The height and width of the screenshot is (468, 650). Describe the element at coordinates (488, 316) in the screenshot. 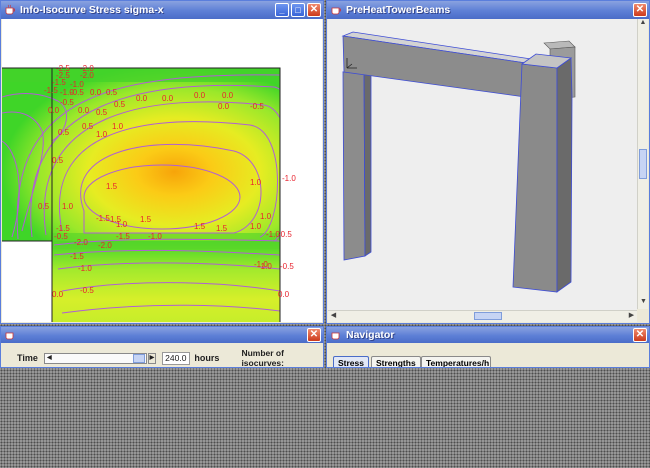

I see `h-scroll-thumb` at that location.